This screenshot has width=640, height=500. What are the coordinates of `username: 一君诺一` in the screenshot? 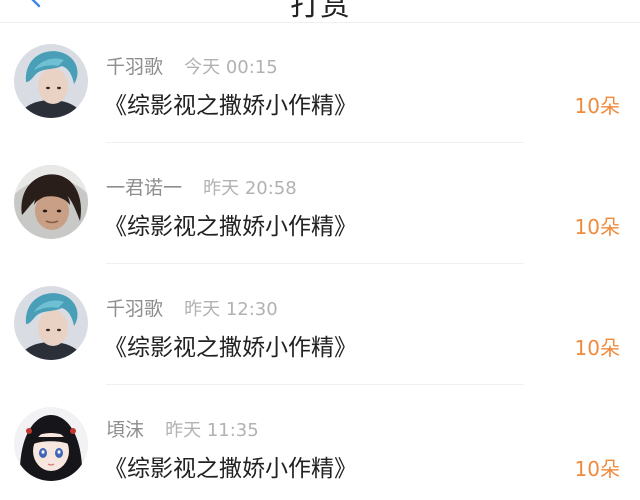 It's located at (144, 188).